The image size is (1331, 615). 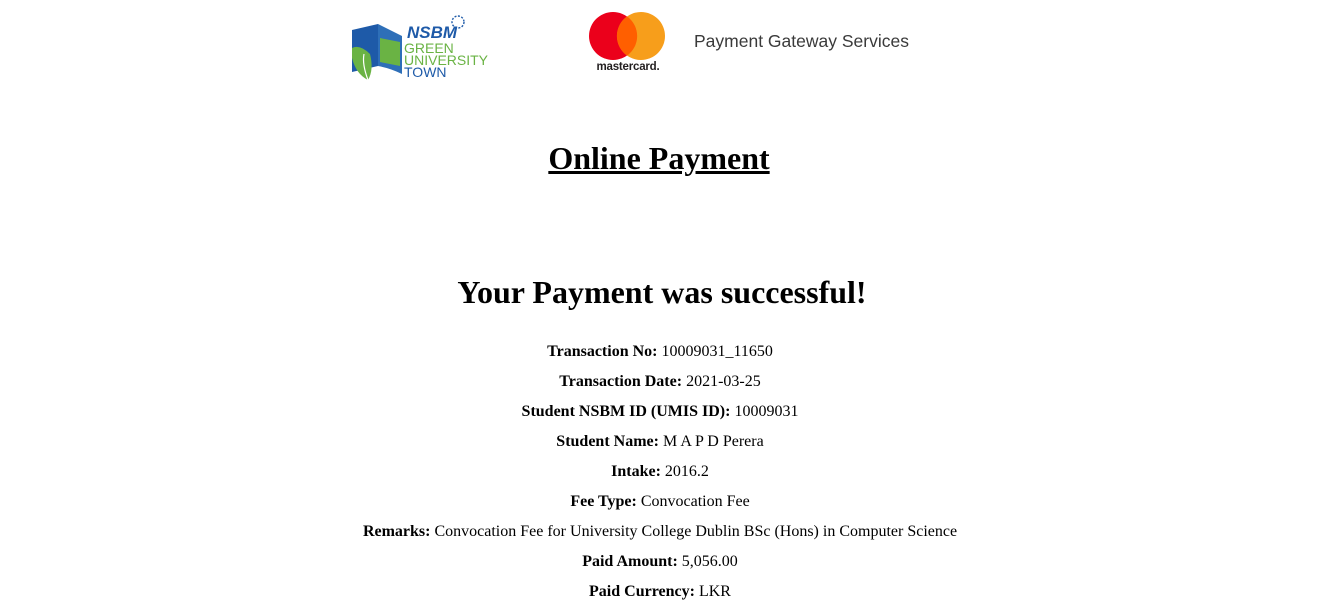 What do you see at coordinates (621, 381) in the screenshot?
I see `detail-label: Transaction Date:` at bounding box center [621, 381].